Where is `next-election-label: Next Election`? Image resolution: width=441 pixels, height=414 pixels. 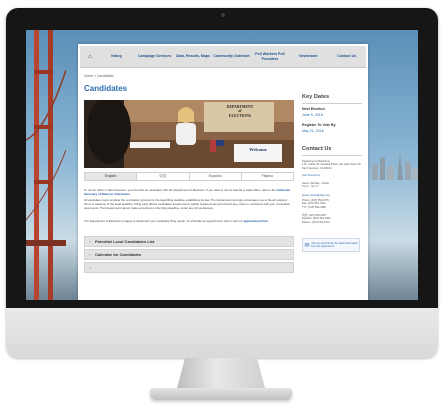 next-election-label: Next Election is located at coordinates (313, 109).